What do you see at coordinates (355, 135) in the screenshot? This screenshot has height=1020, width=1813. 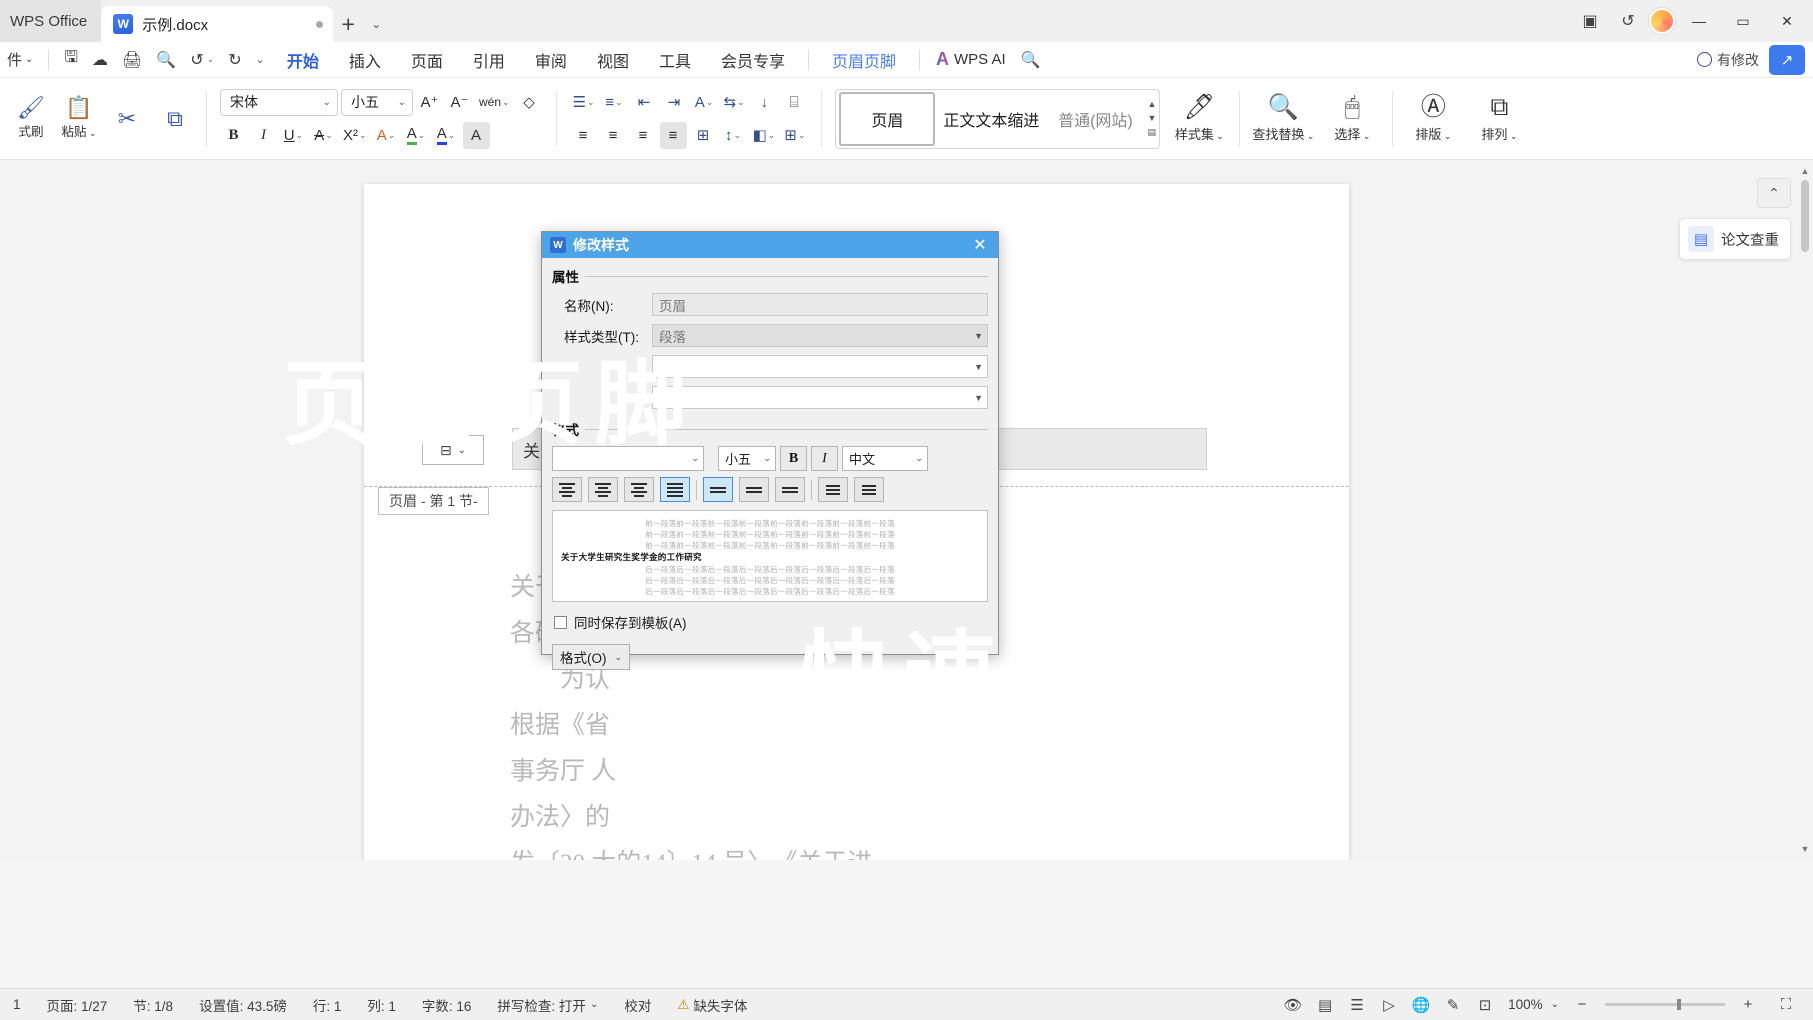 I see `superscript-button: X² ⌄` at bounding box center [355, 135].